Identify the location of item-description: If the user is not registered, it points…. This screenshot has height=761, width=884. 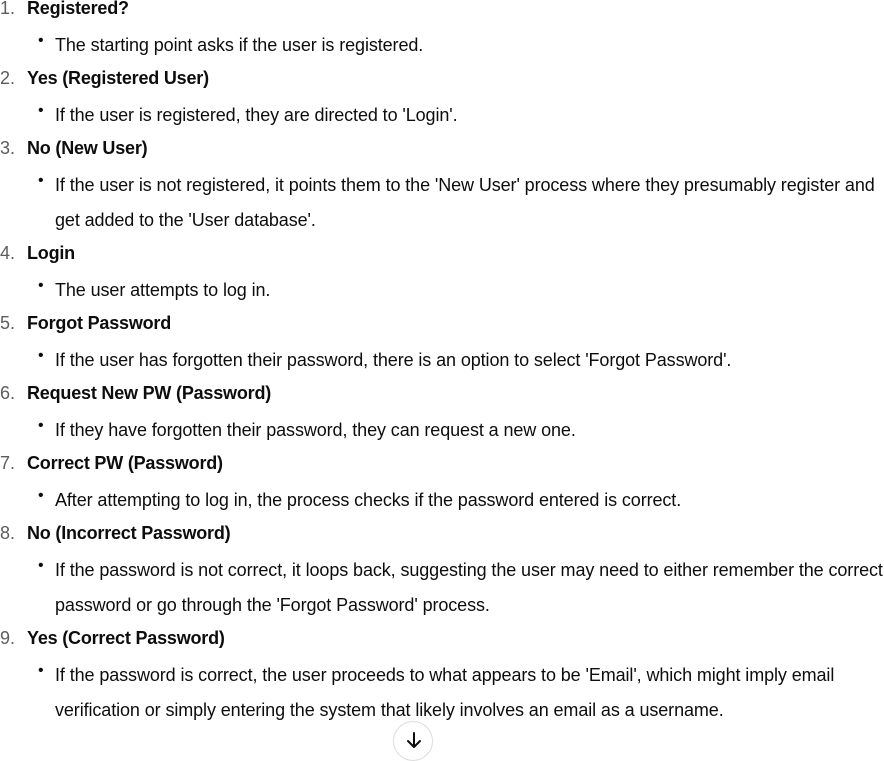
(465, 202).